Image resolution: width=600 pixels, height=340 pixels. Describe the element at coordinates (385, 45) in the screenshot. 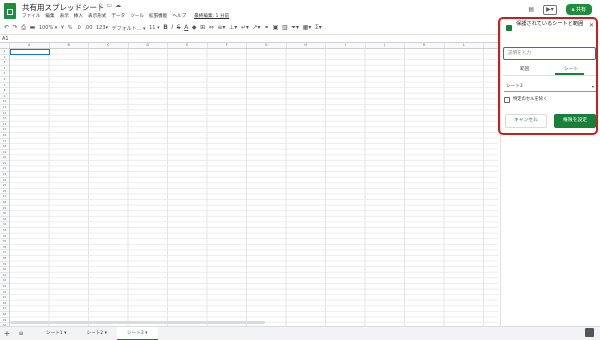

I see `column-header: J` at that location.